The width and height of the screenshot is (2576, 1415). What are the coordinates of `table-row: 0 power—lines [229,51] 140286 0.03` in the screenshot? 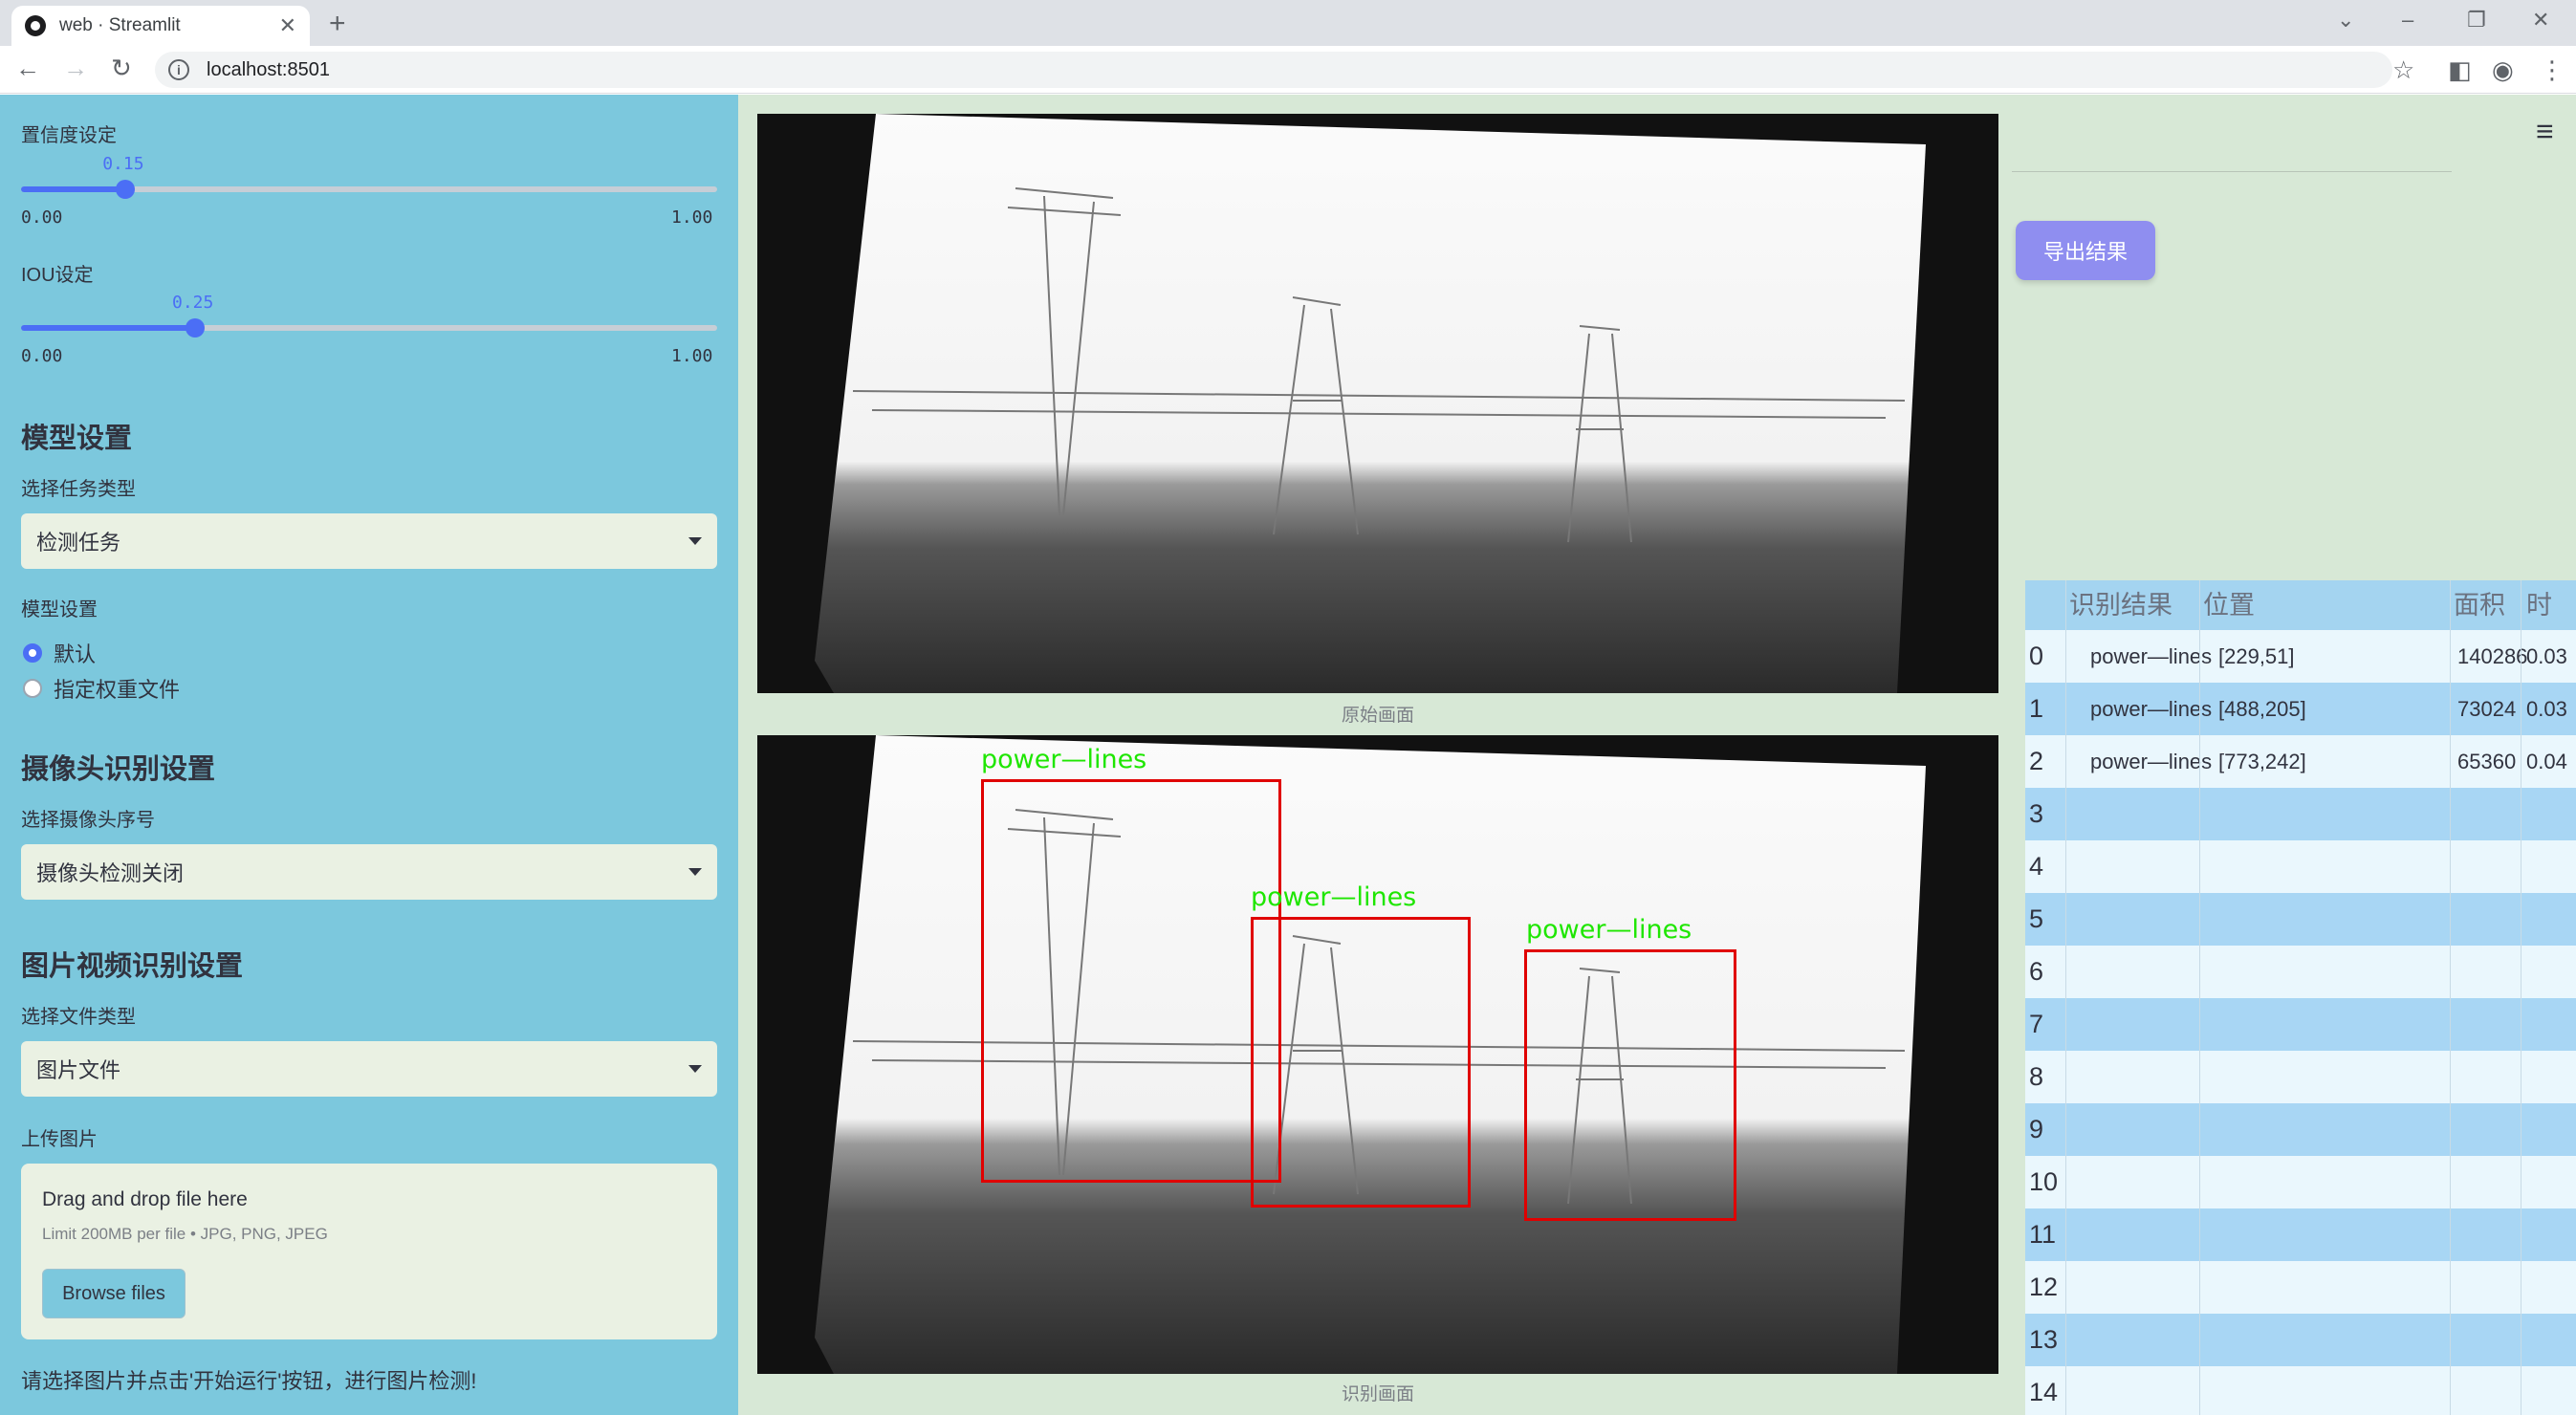 It's located at (2300, 656).